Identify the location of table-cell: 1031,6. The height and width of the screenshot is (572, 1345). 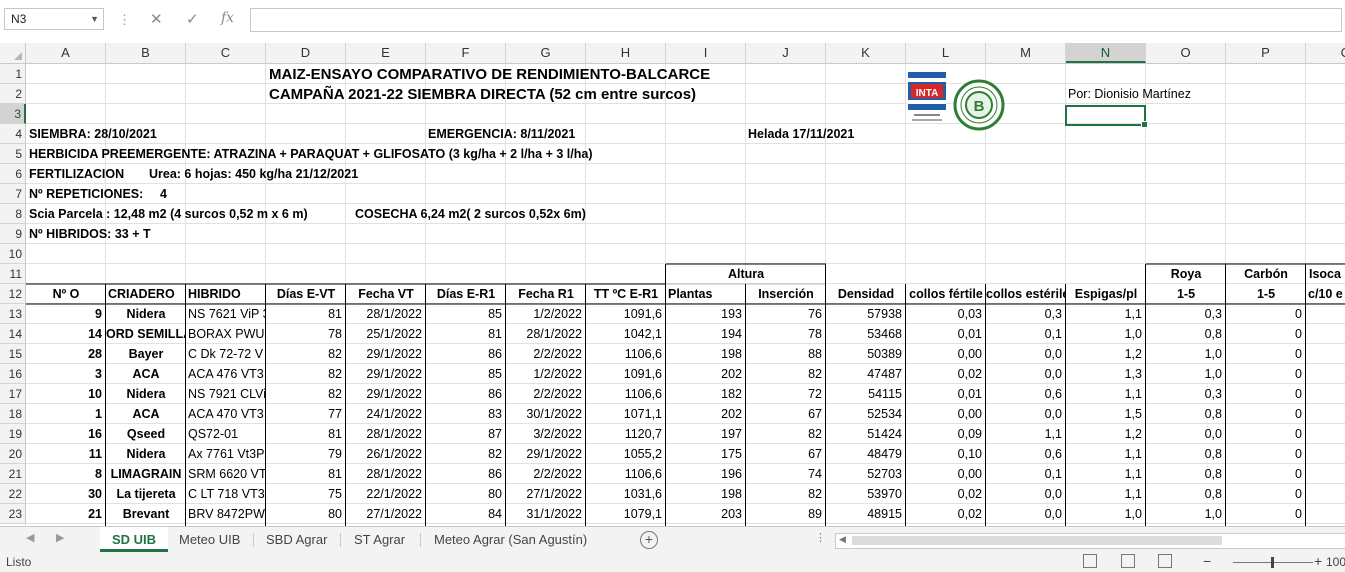
(626, 494).